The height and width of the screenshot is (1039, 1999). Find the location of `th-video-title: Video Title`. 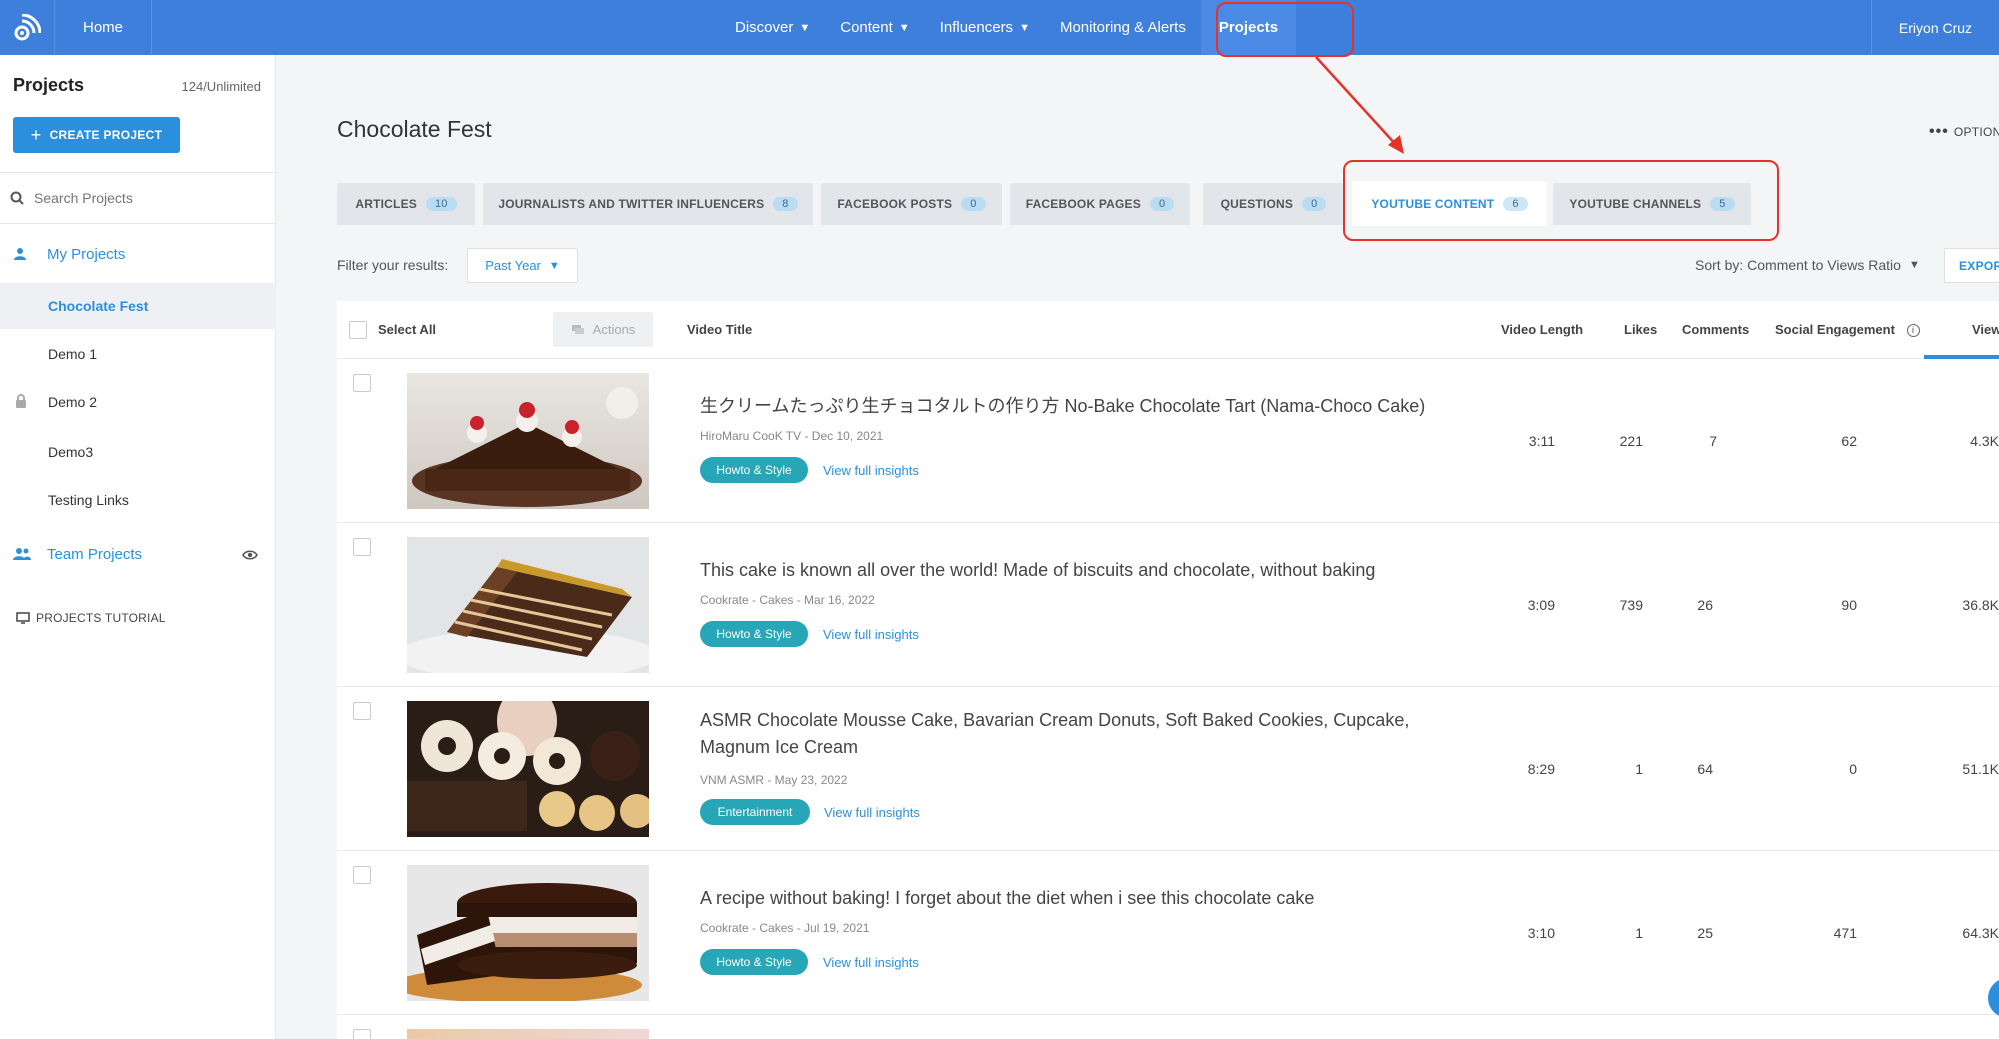

th-video-title: Video Title is located at coordinates (719, 329).